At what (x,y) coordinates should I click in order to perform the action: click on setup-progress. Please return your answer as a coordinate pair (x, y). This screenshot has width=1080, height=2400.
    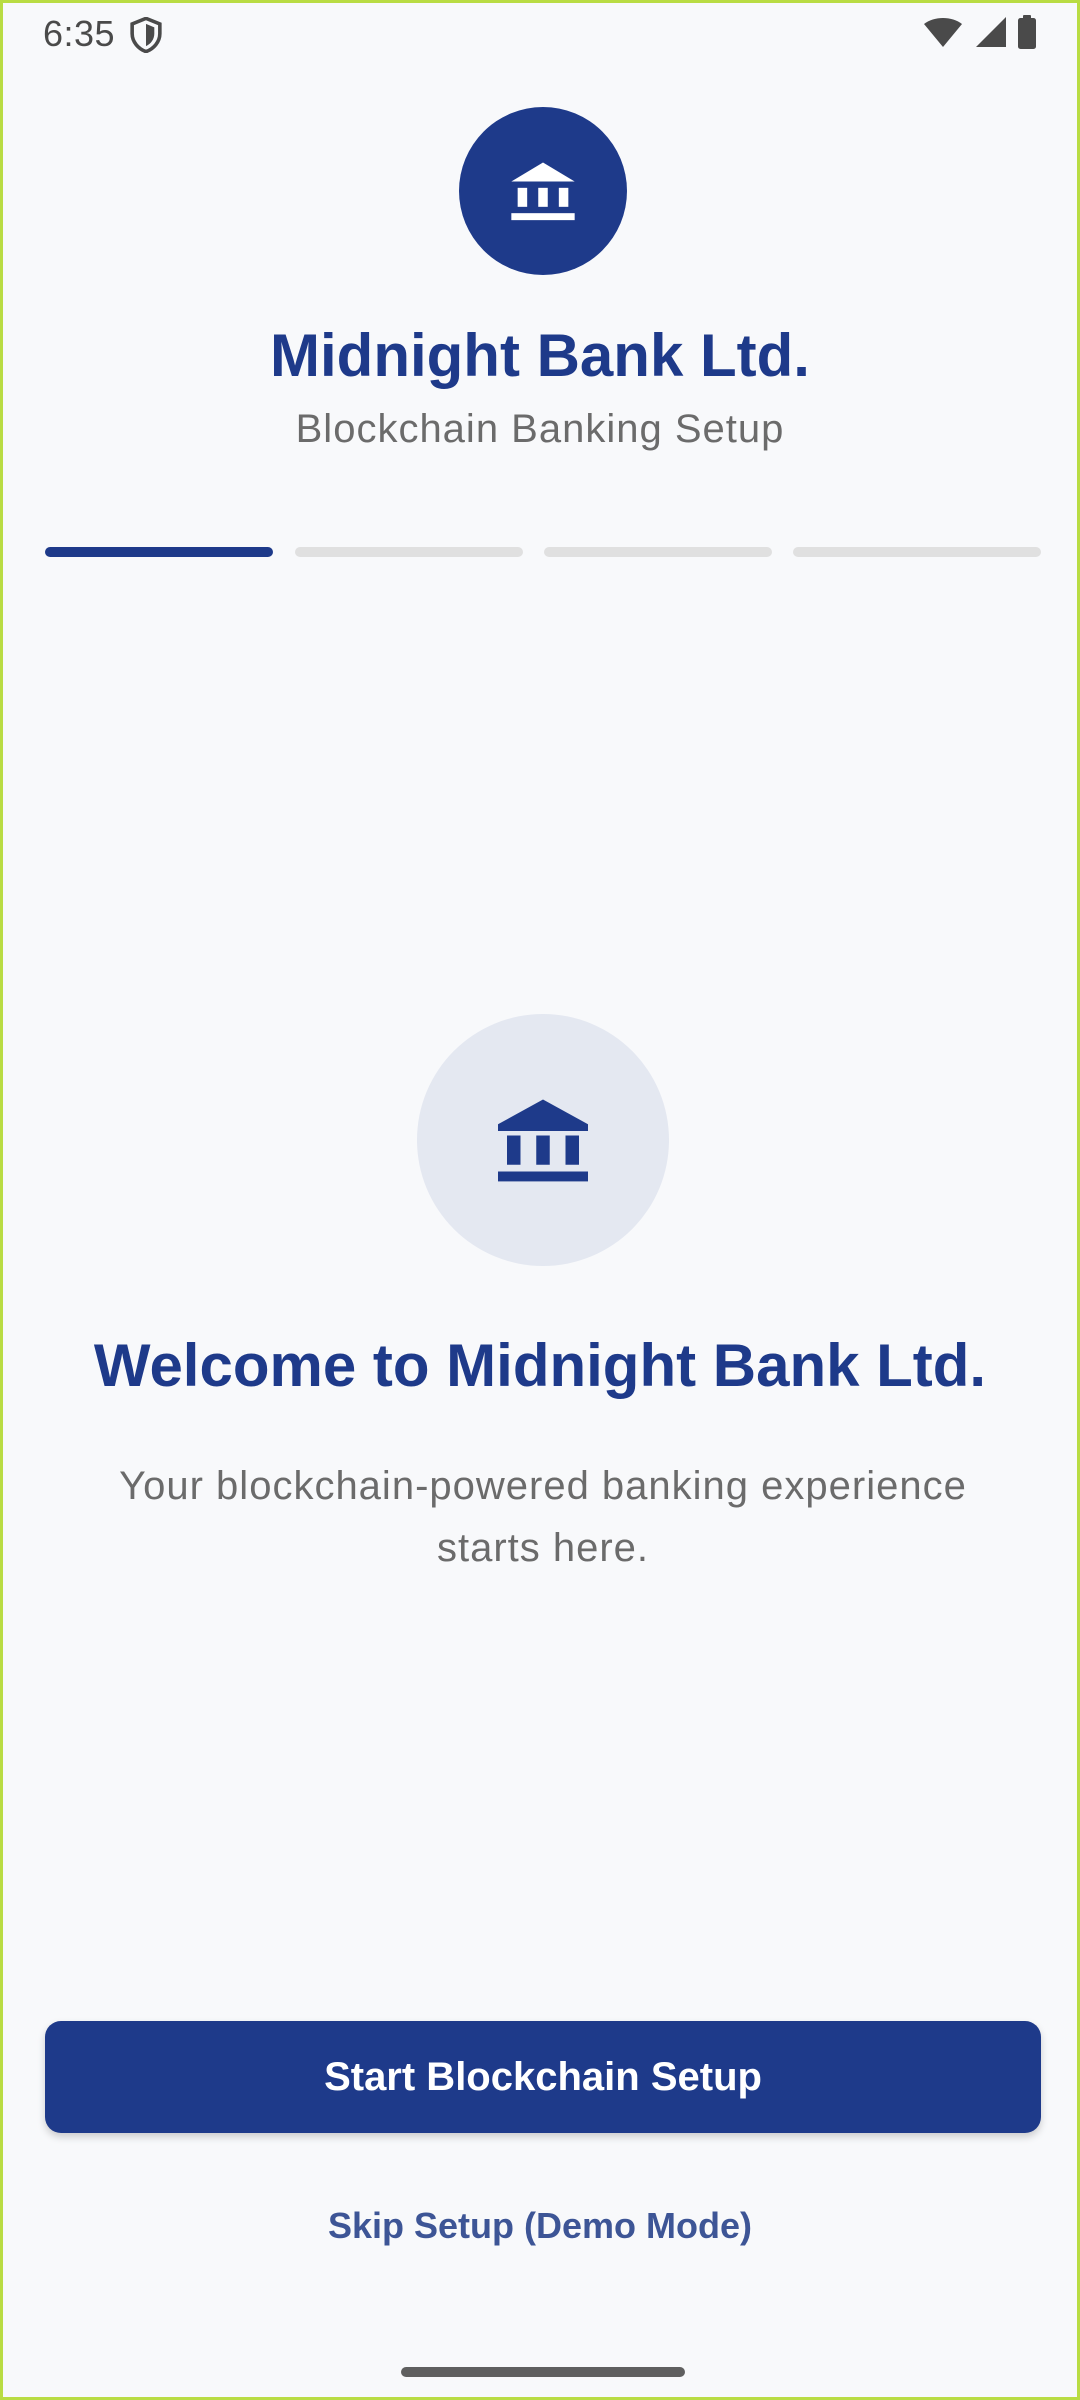
    Looking at the image, I should click on (543, 552).